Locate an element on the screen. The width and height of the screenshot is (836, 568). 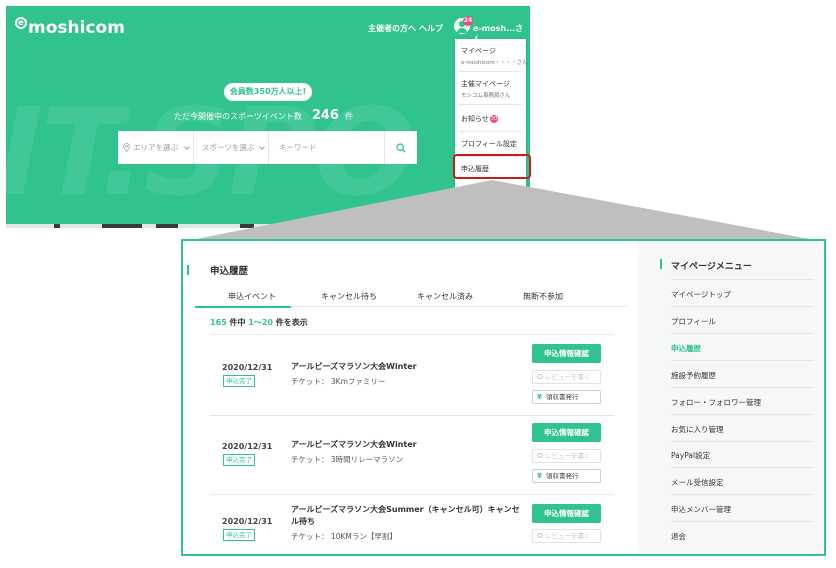
sidebar-item-3: 施設予約履歴 is located at coordinates (693, 375).